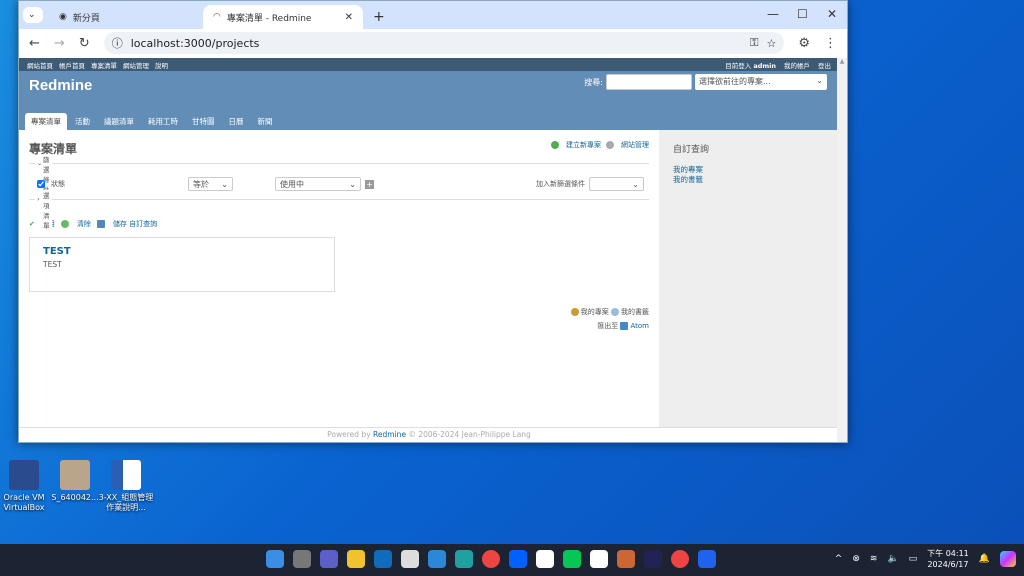 Image resolution: width=1024 pixels, height=576 pixels. I want to click on notification-bell-icon: 🔔, so click(984, 559).